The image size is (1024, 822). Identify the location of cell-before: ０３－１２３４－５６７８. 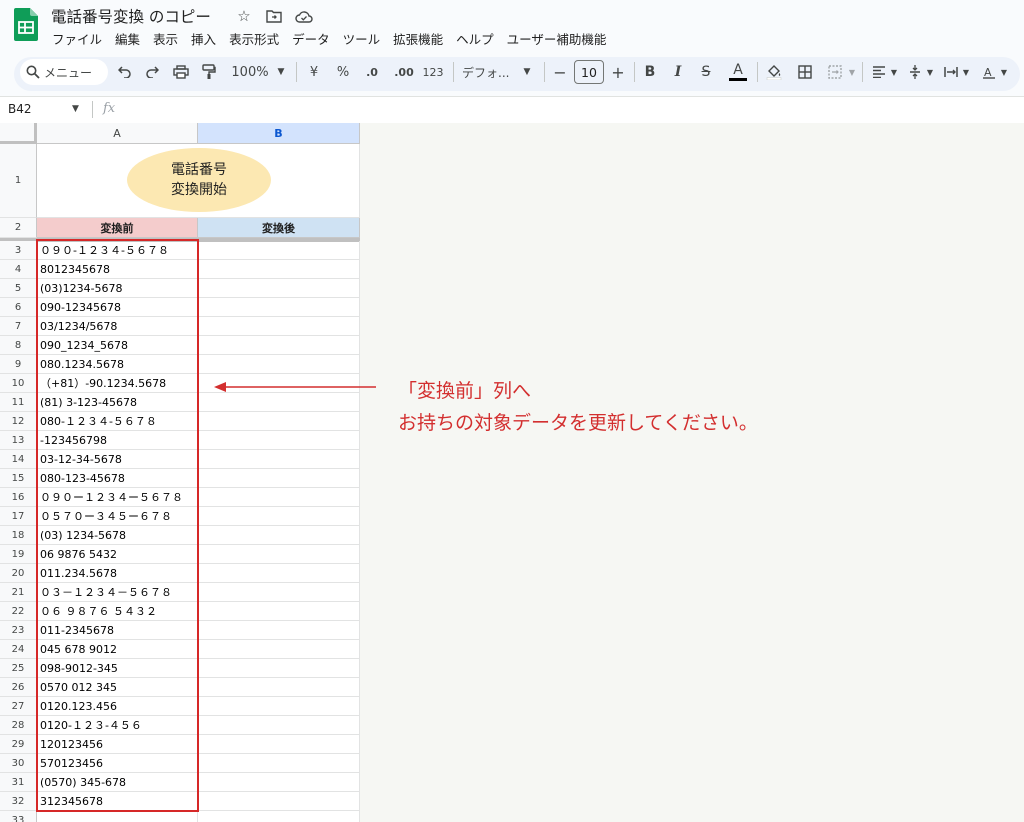
(117, 592).